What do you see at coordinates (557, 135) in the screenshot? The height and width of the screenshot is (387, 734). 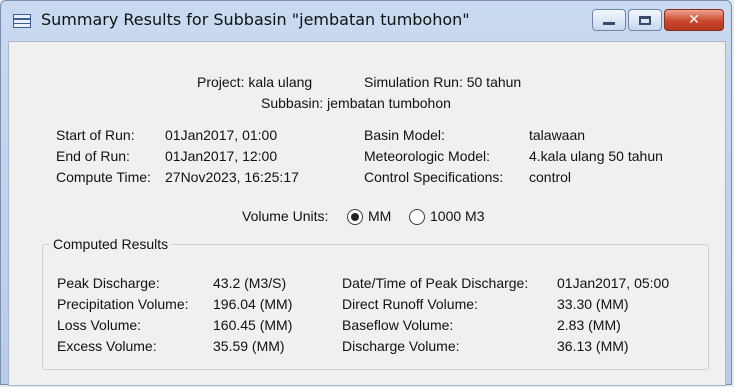 I see `basin-model-value: talawaan` at bounding box center [557, 135].